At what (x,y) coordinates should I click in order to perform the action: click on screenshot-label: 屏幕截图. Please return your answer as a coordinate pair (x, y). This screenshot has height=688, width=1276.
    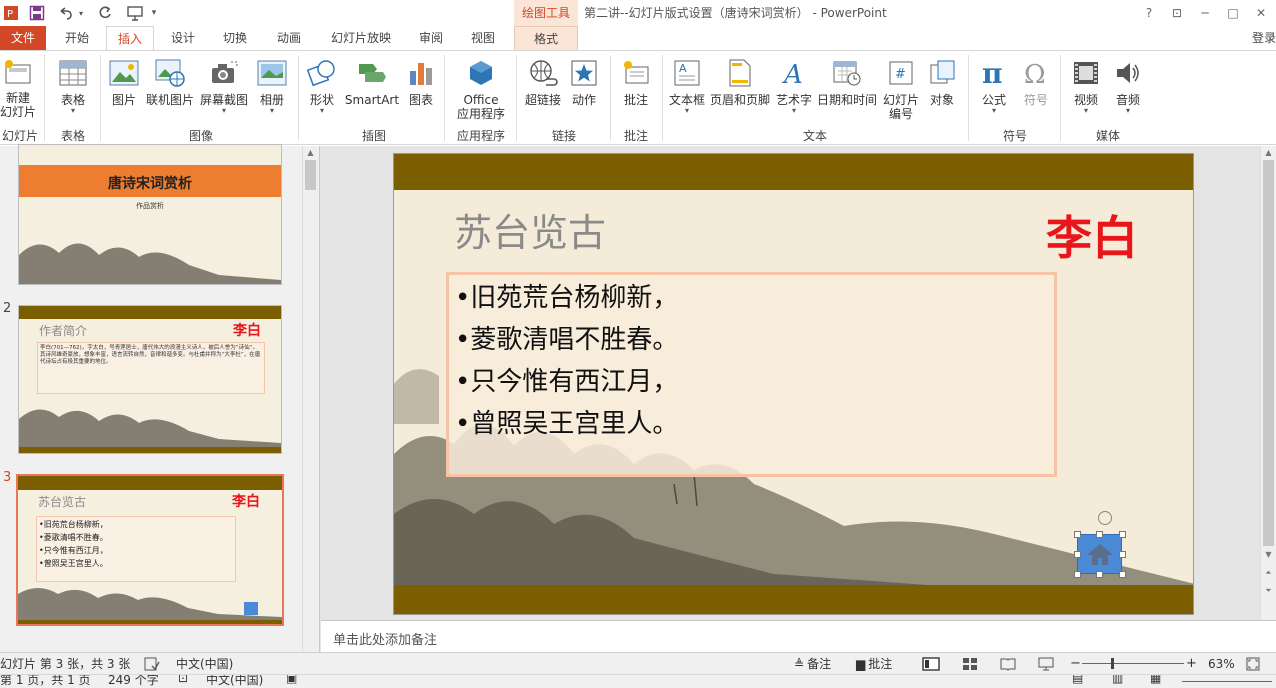
    Looking at the image, I should click on (223, 100).